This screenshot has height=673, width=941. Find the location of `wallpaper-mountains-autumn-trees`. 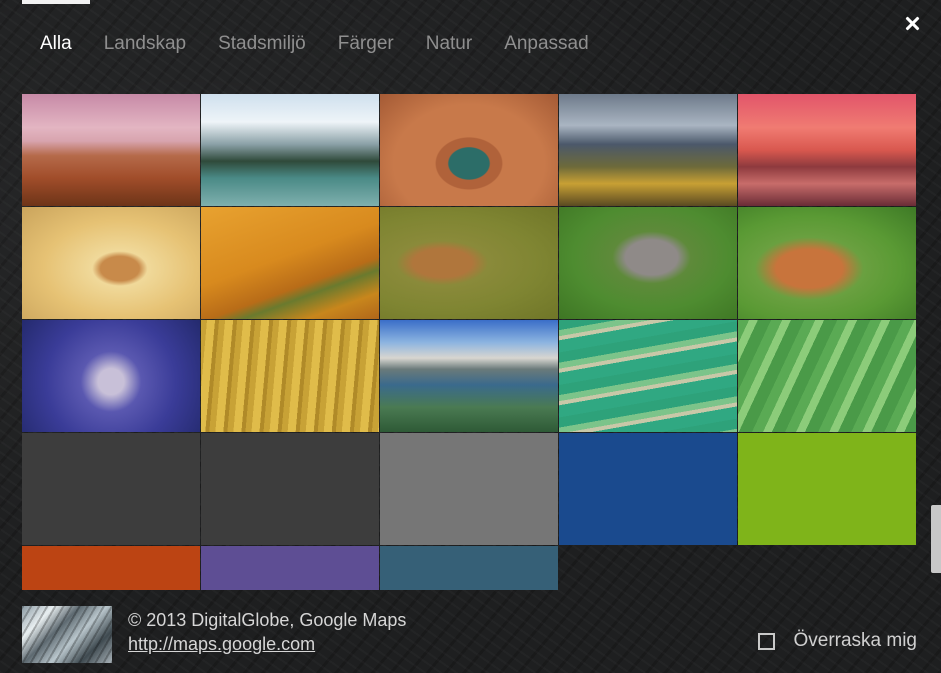

wallpaper-mountains-autumn-trees is located at coordinates (648, 150).